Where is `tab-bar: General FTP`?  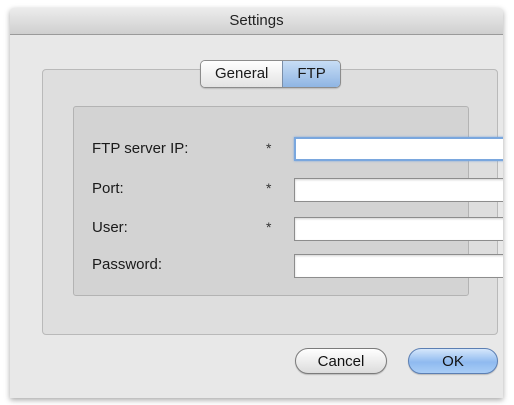
tab-bar: General FTP is located at coordinates (270, 74).